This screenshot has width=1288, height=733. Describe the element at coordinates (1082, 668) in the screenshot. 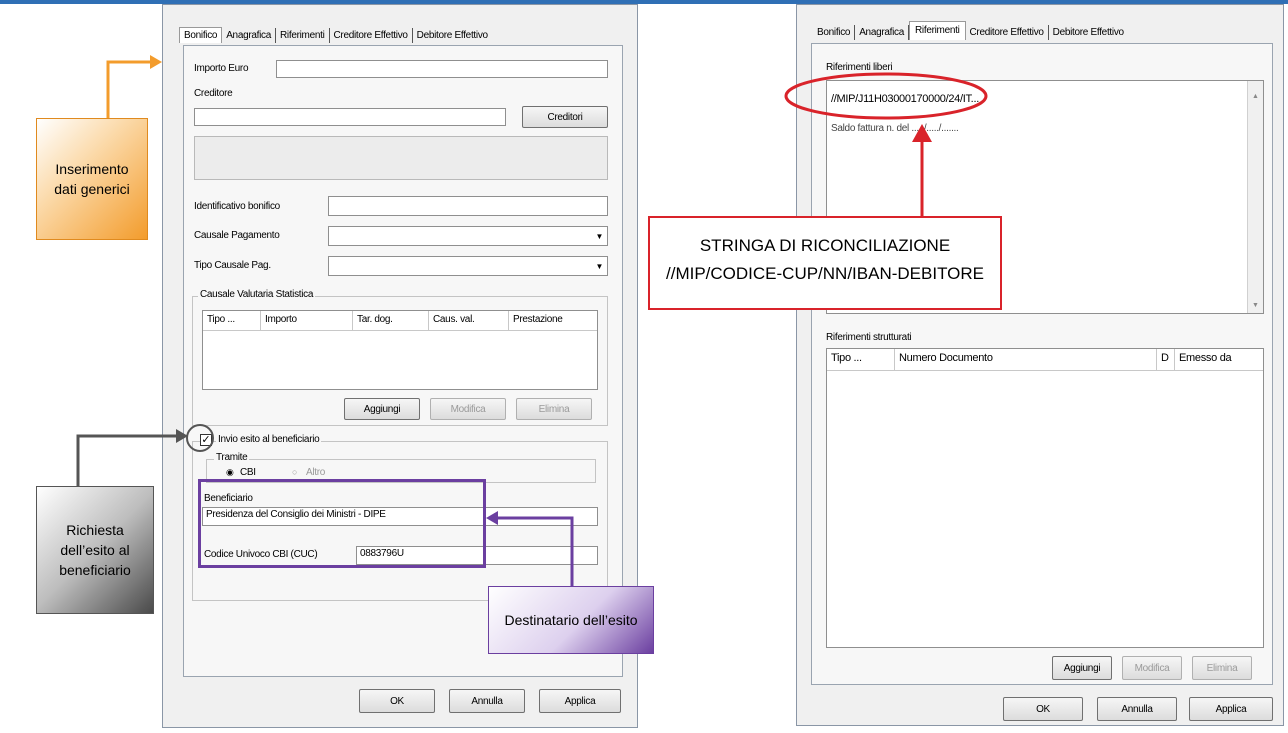

I see `strutturati-aggiungi-button: Aggiungi` at that location.